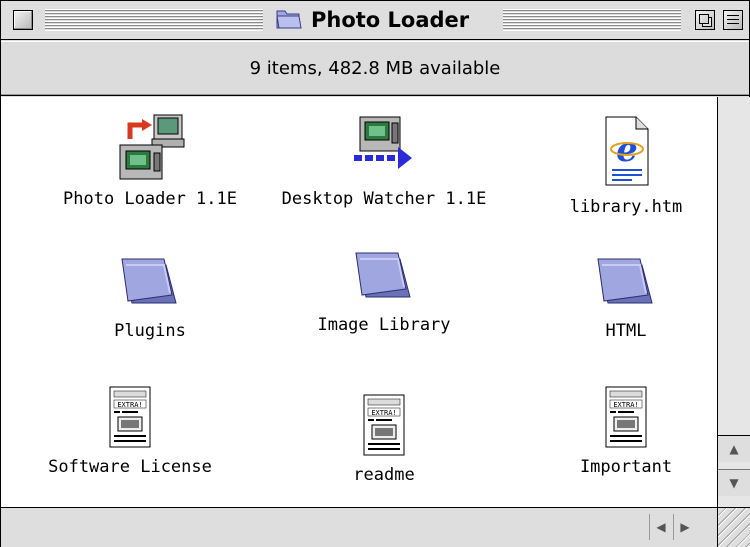 The image size is (750, 547). I want to click on scroll-down-arrow-icon: ▼, so click(734, 482).